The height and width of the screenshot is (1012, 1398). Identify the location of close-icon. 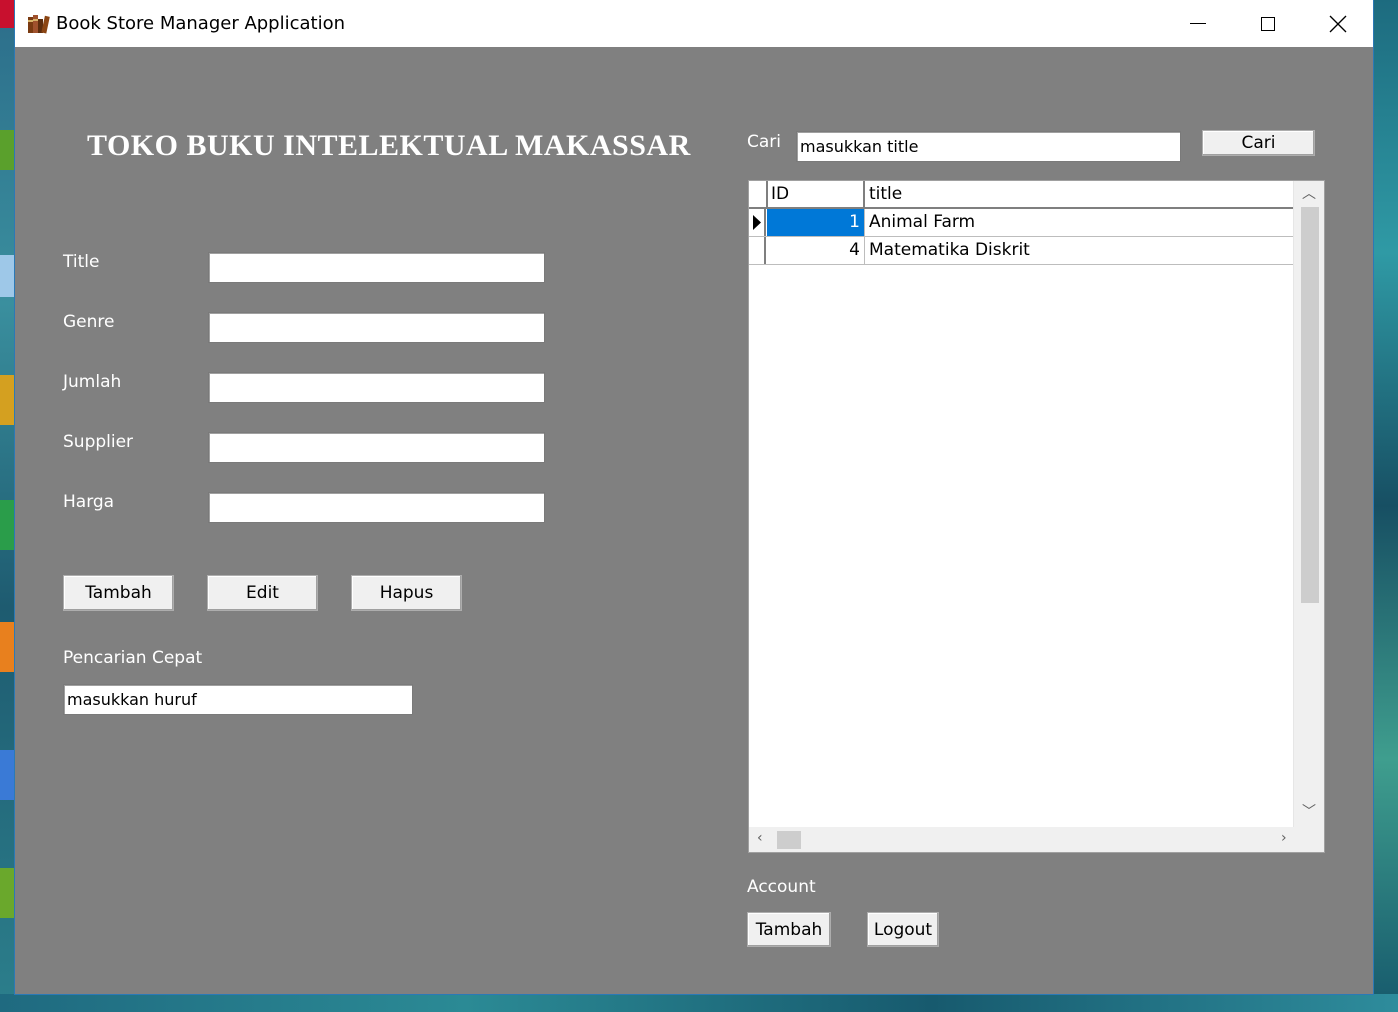
(1338, 23).